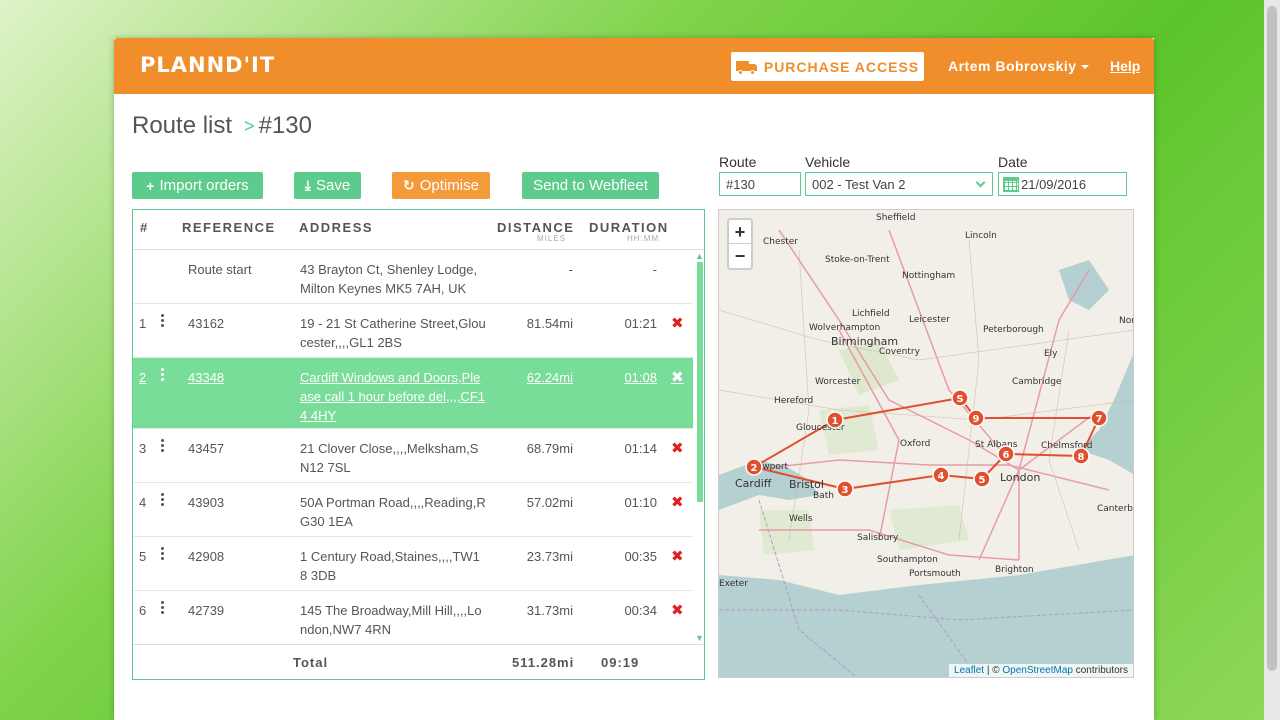 Image resolution: width=1280 pixels, height=720 pixels. I want to click on optimise-button: ↻ Optimise, so click(441, 185).